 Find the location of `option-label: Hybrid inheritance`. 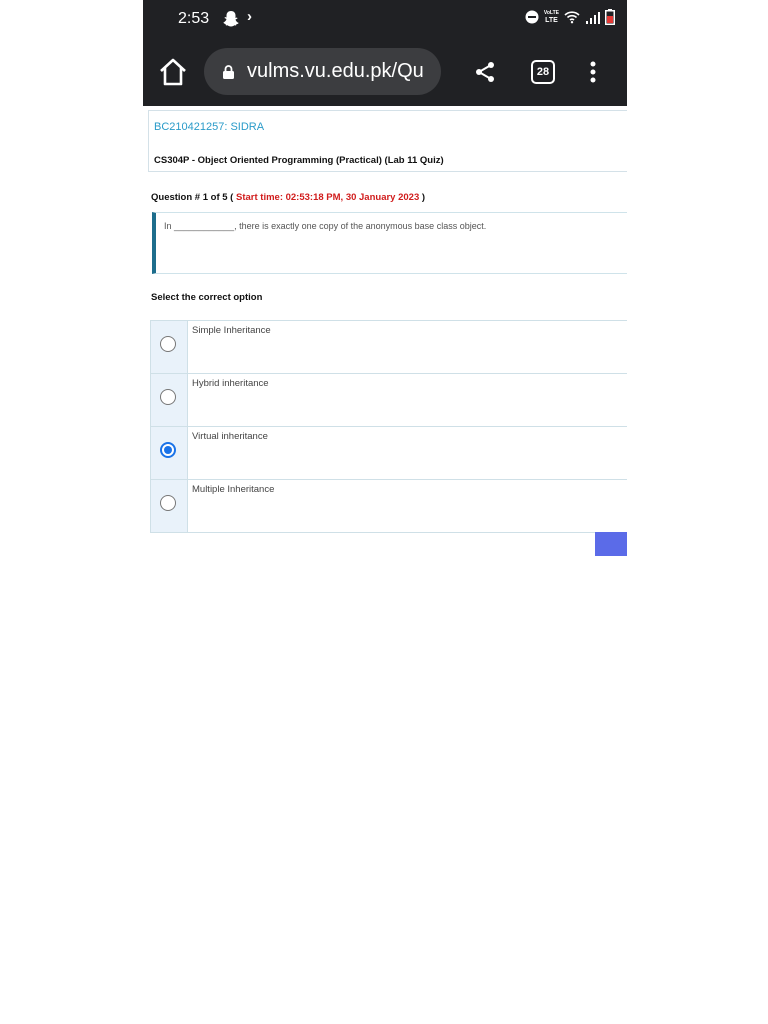

option-label: Hybrid inheritance is located at coordinates (230, 383).